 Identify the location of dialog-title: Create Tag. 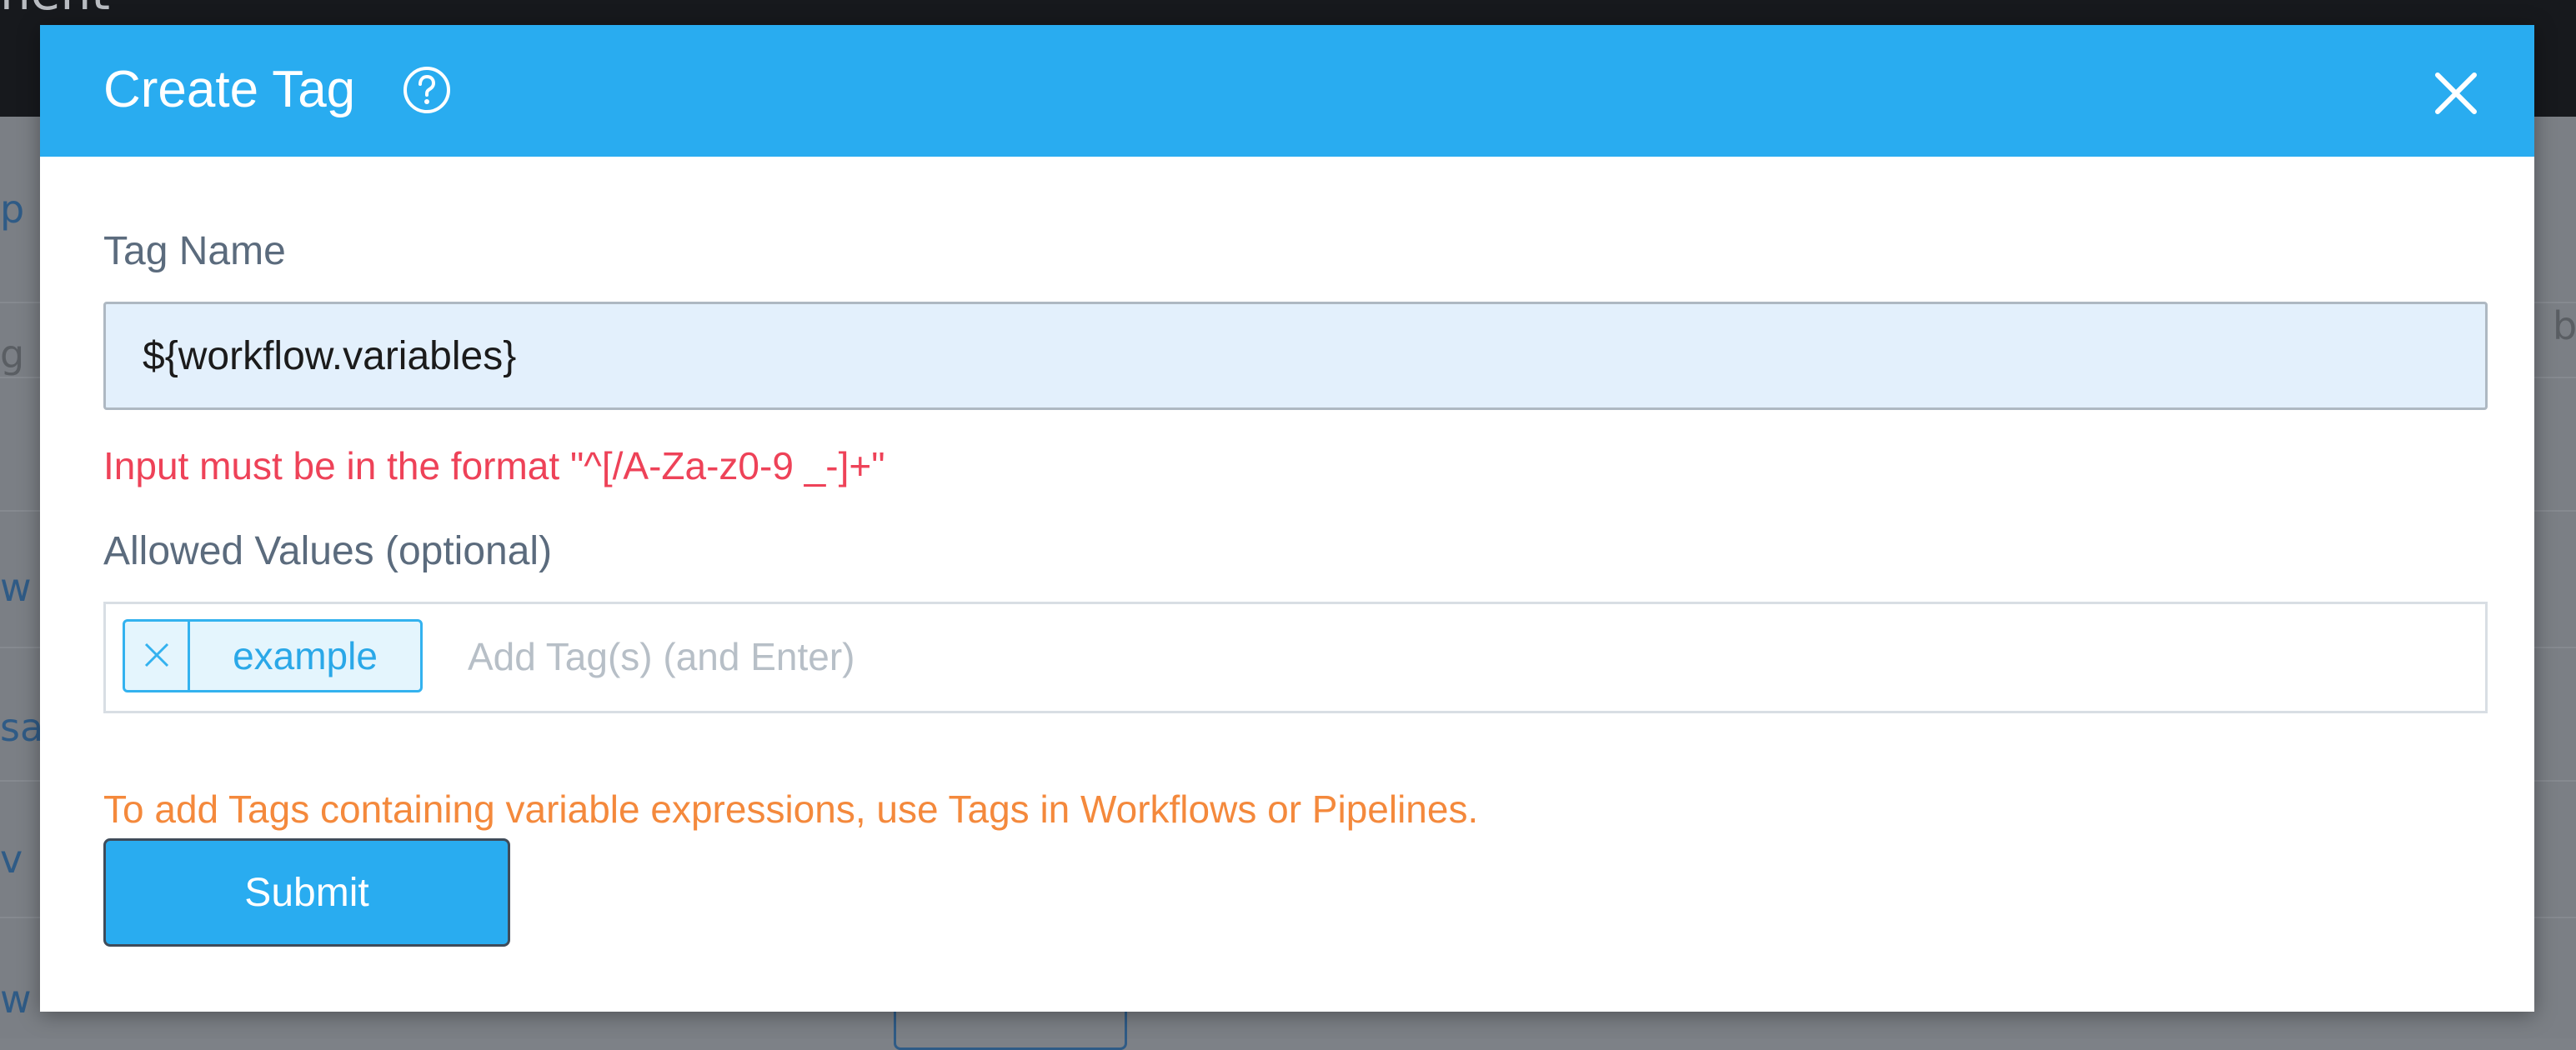
(229, 89).